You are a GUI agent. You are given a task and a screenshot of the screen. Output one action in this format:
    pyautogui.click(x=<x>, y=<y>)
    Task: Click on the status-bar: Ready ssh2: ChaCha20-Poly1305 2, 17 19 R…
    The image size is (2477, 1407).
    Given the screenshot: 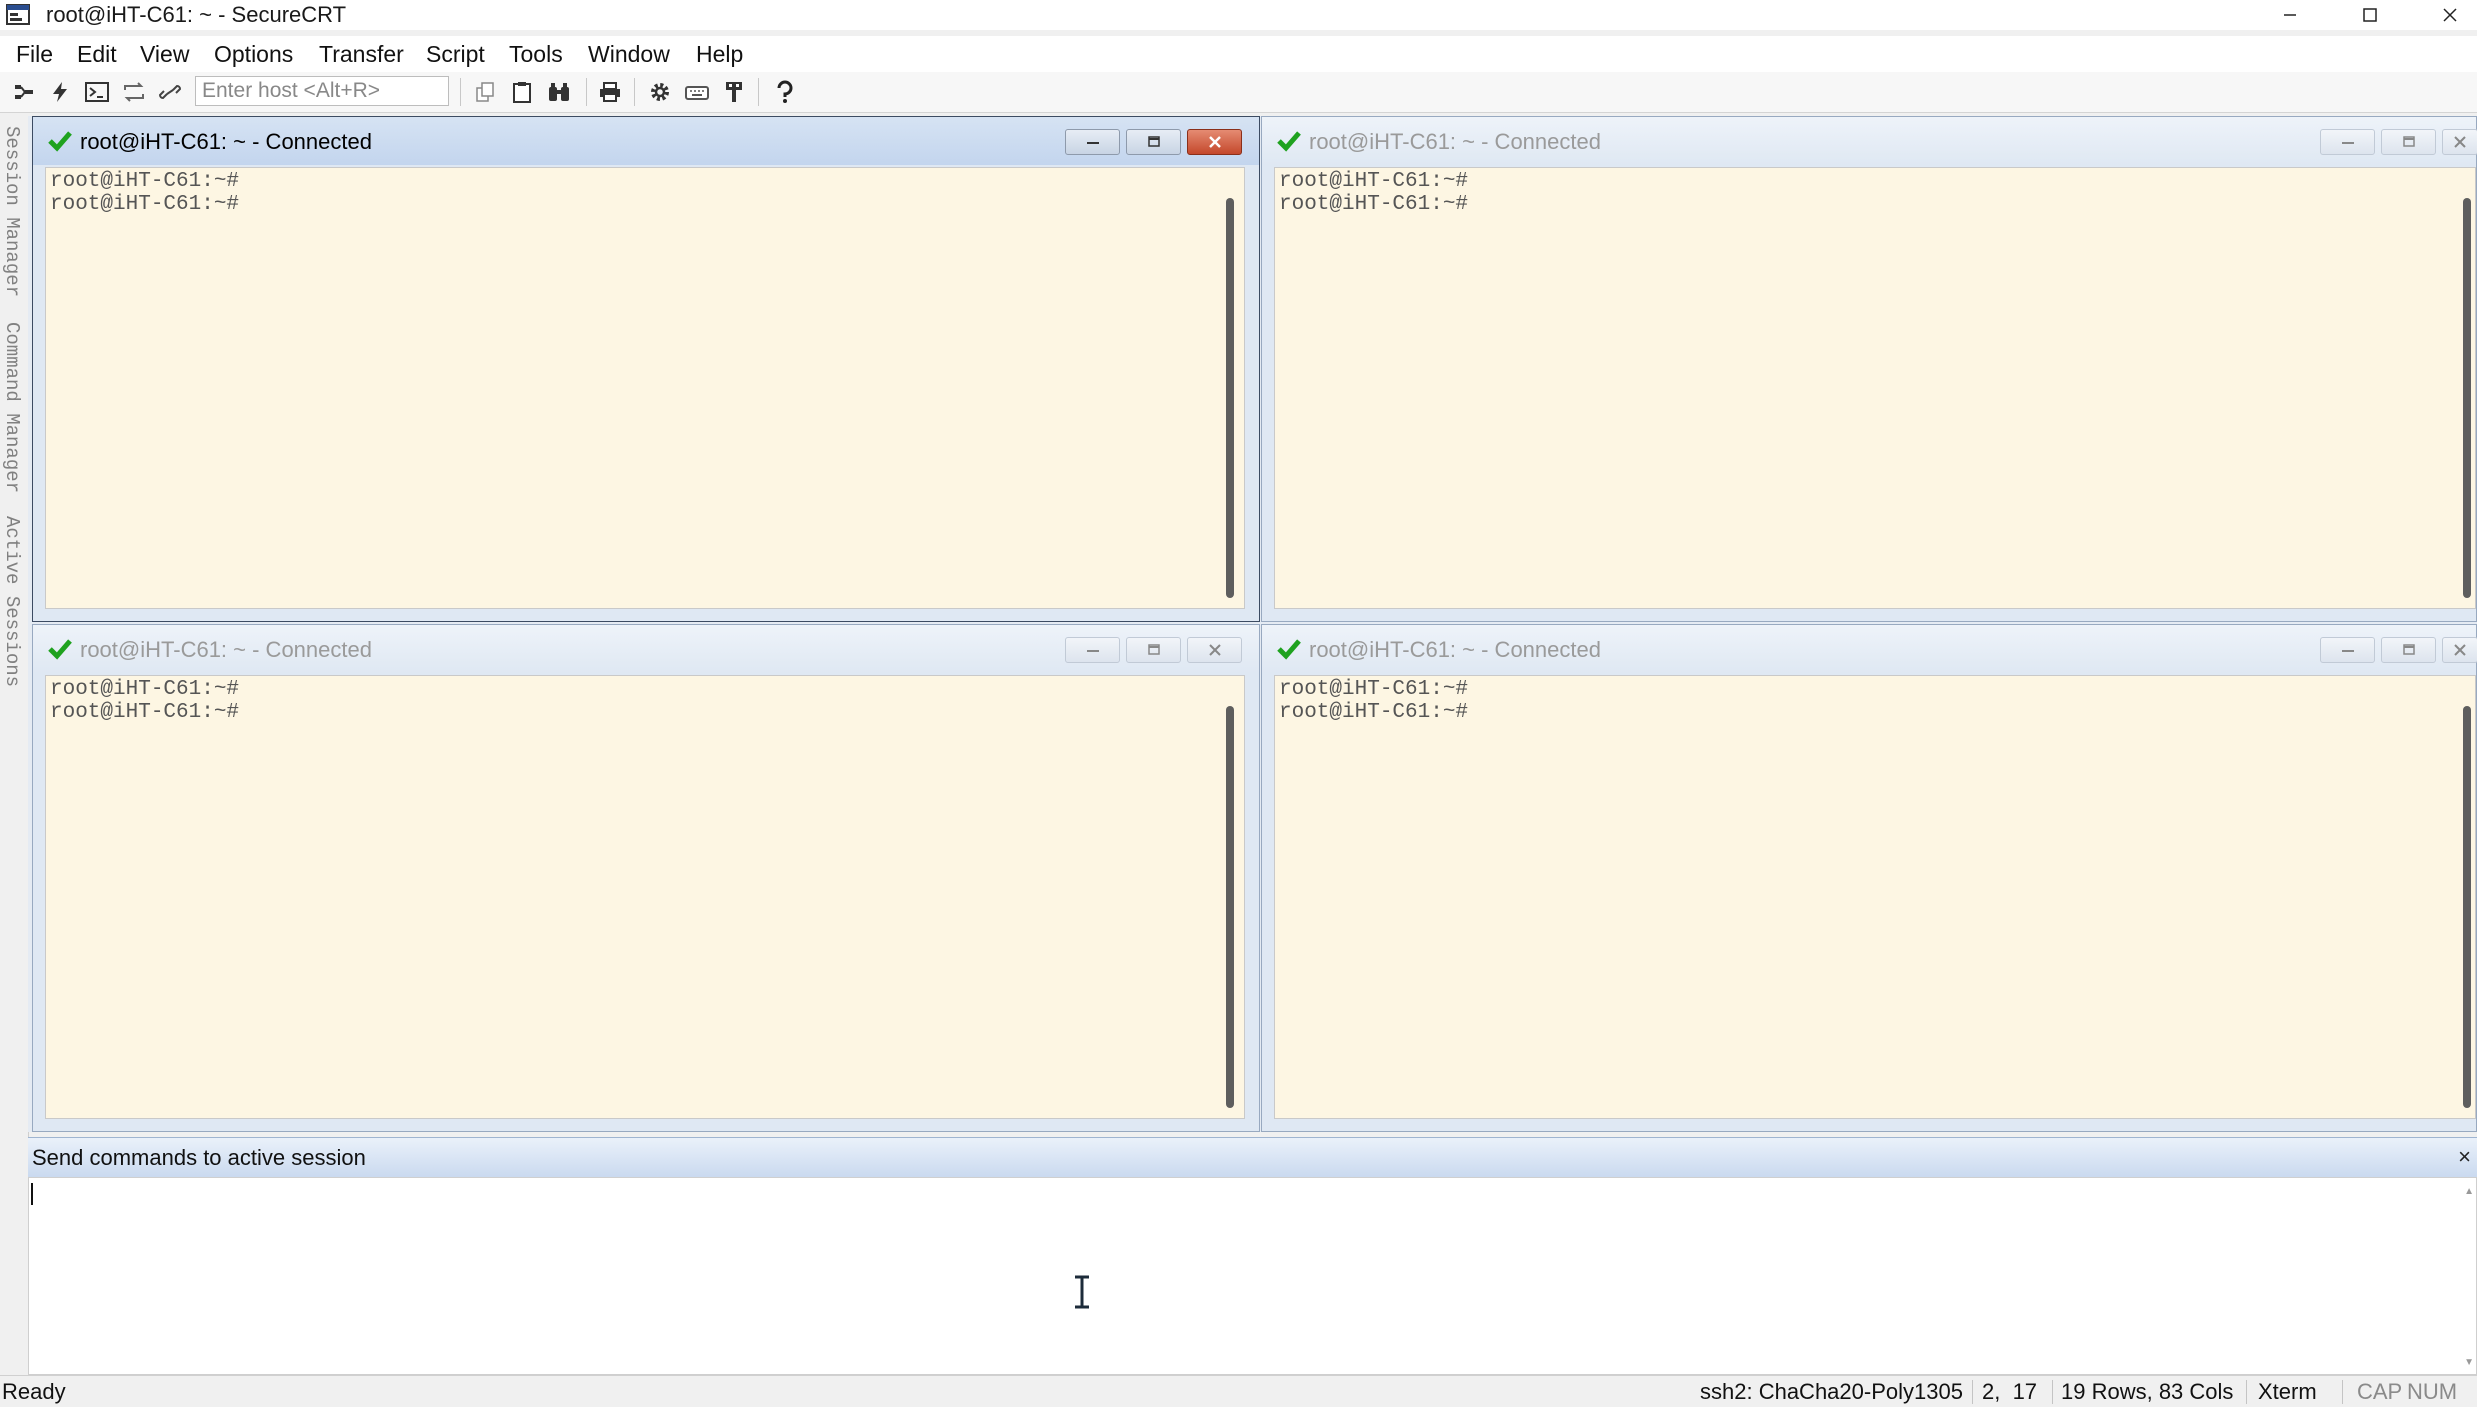 What is the action you would take?
    pyautogui.click(x=1238, y=1391)
    